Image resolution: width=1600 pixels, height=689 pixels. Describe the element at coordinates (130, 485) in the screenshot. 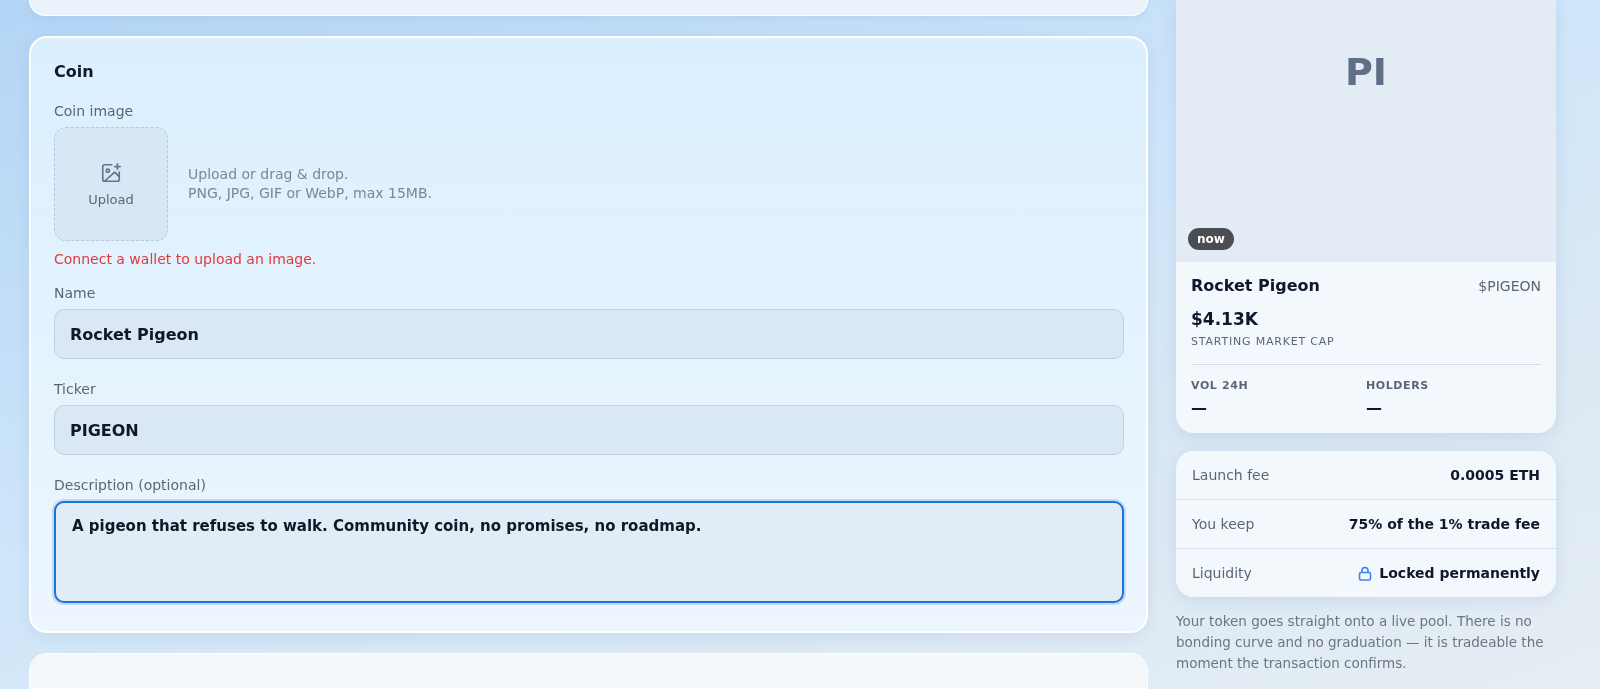

I see `field-label: Description (optional)` at that location.